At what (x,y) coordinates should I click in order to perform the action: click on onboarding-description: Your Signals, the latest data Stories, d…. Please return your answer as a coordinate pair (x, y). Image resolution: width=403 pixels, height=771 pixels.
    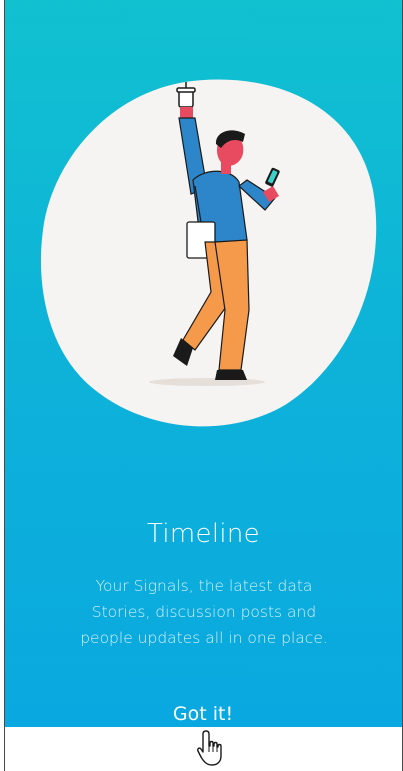
    Looking at the image, I should click on (204, 612).